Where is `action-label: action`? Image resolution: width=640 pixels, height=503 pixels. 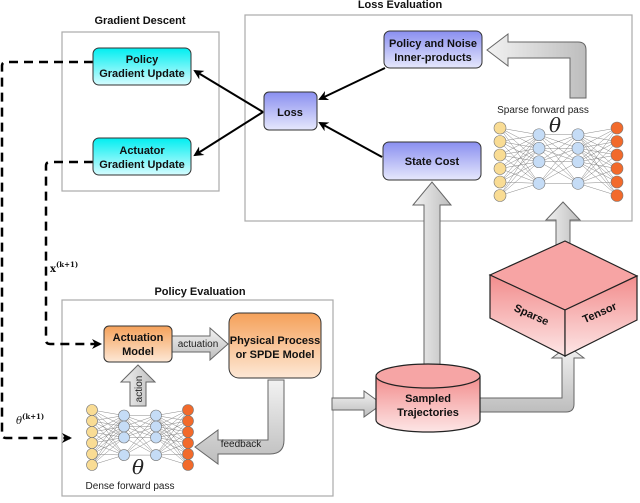
action-label: action is located at coordinates (139, 389).